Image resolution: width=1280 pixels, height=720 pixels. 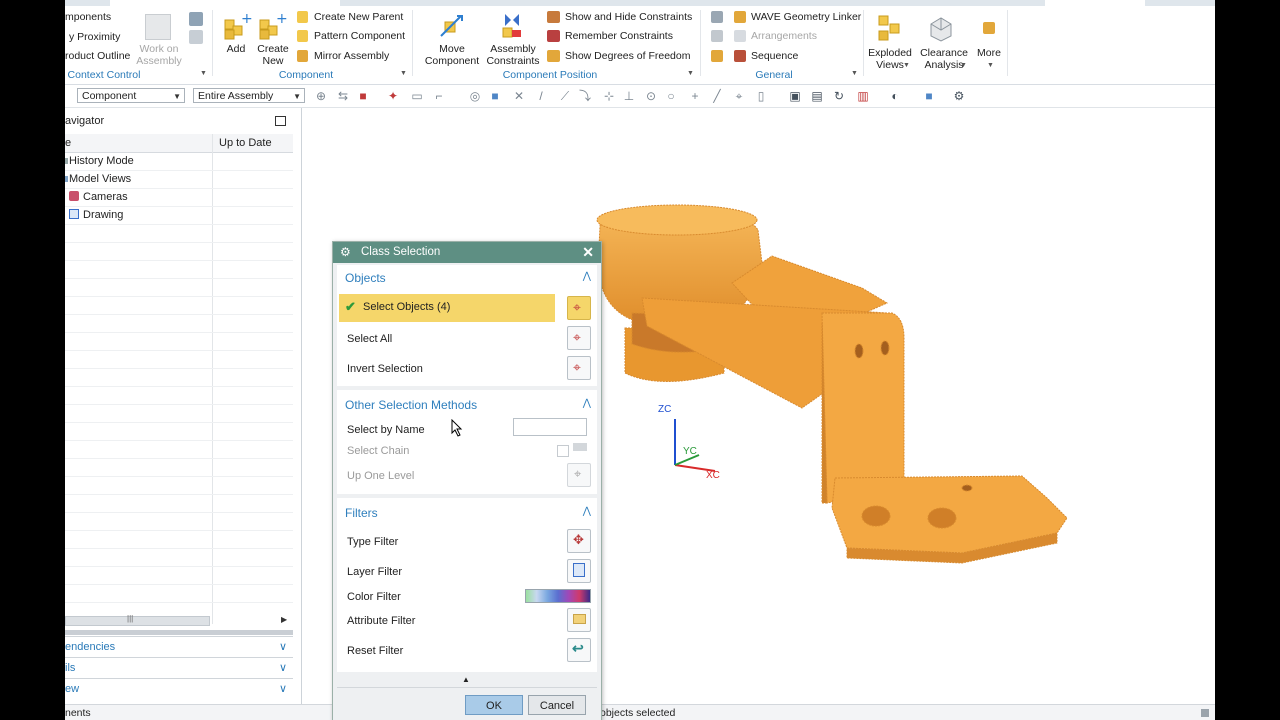 What do you see at coordinates (579, 308) in the screenshot?
I see `select-objects-button: ⌖` at bounding box center [579, 308].